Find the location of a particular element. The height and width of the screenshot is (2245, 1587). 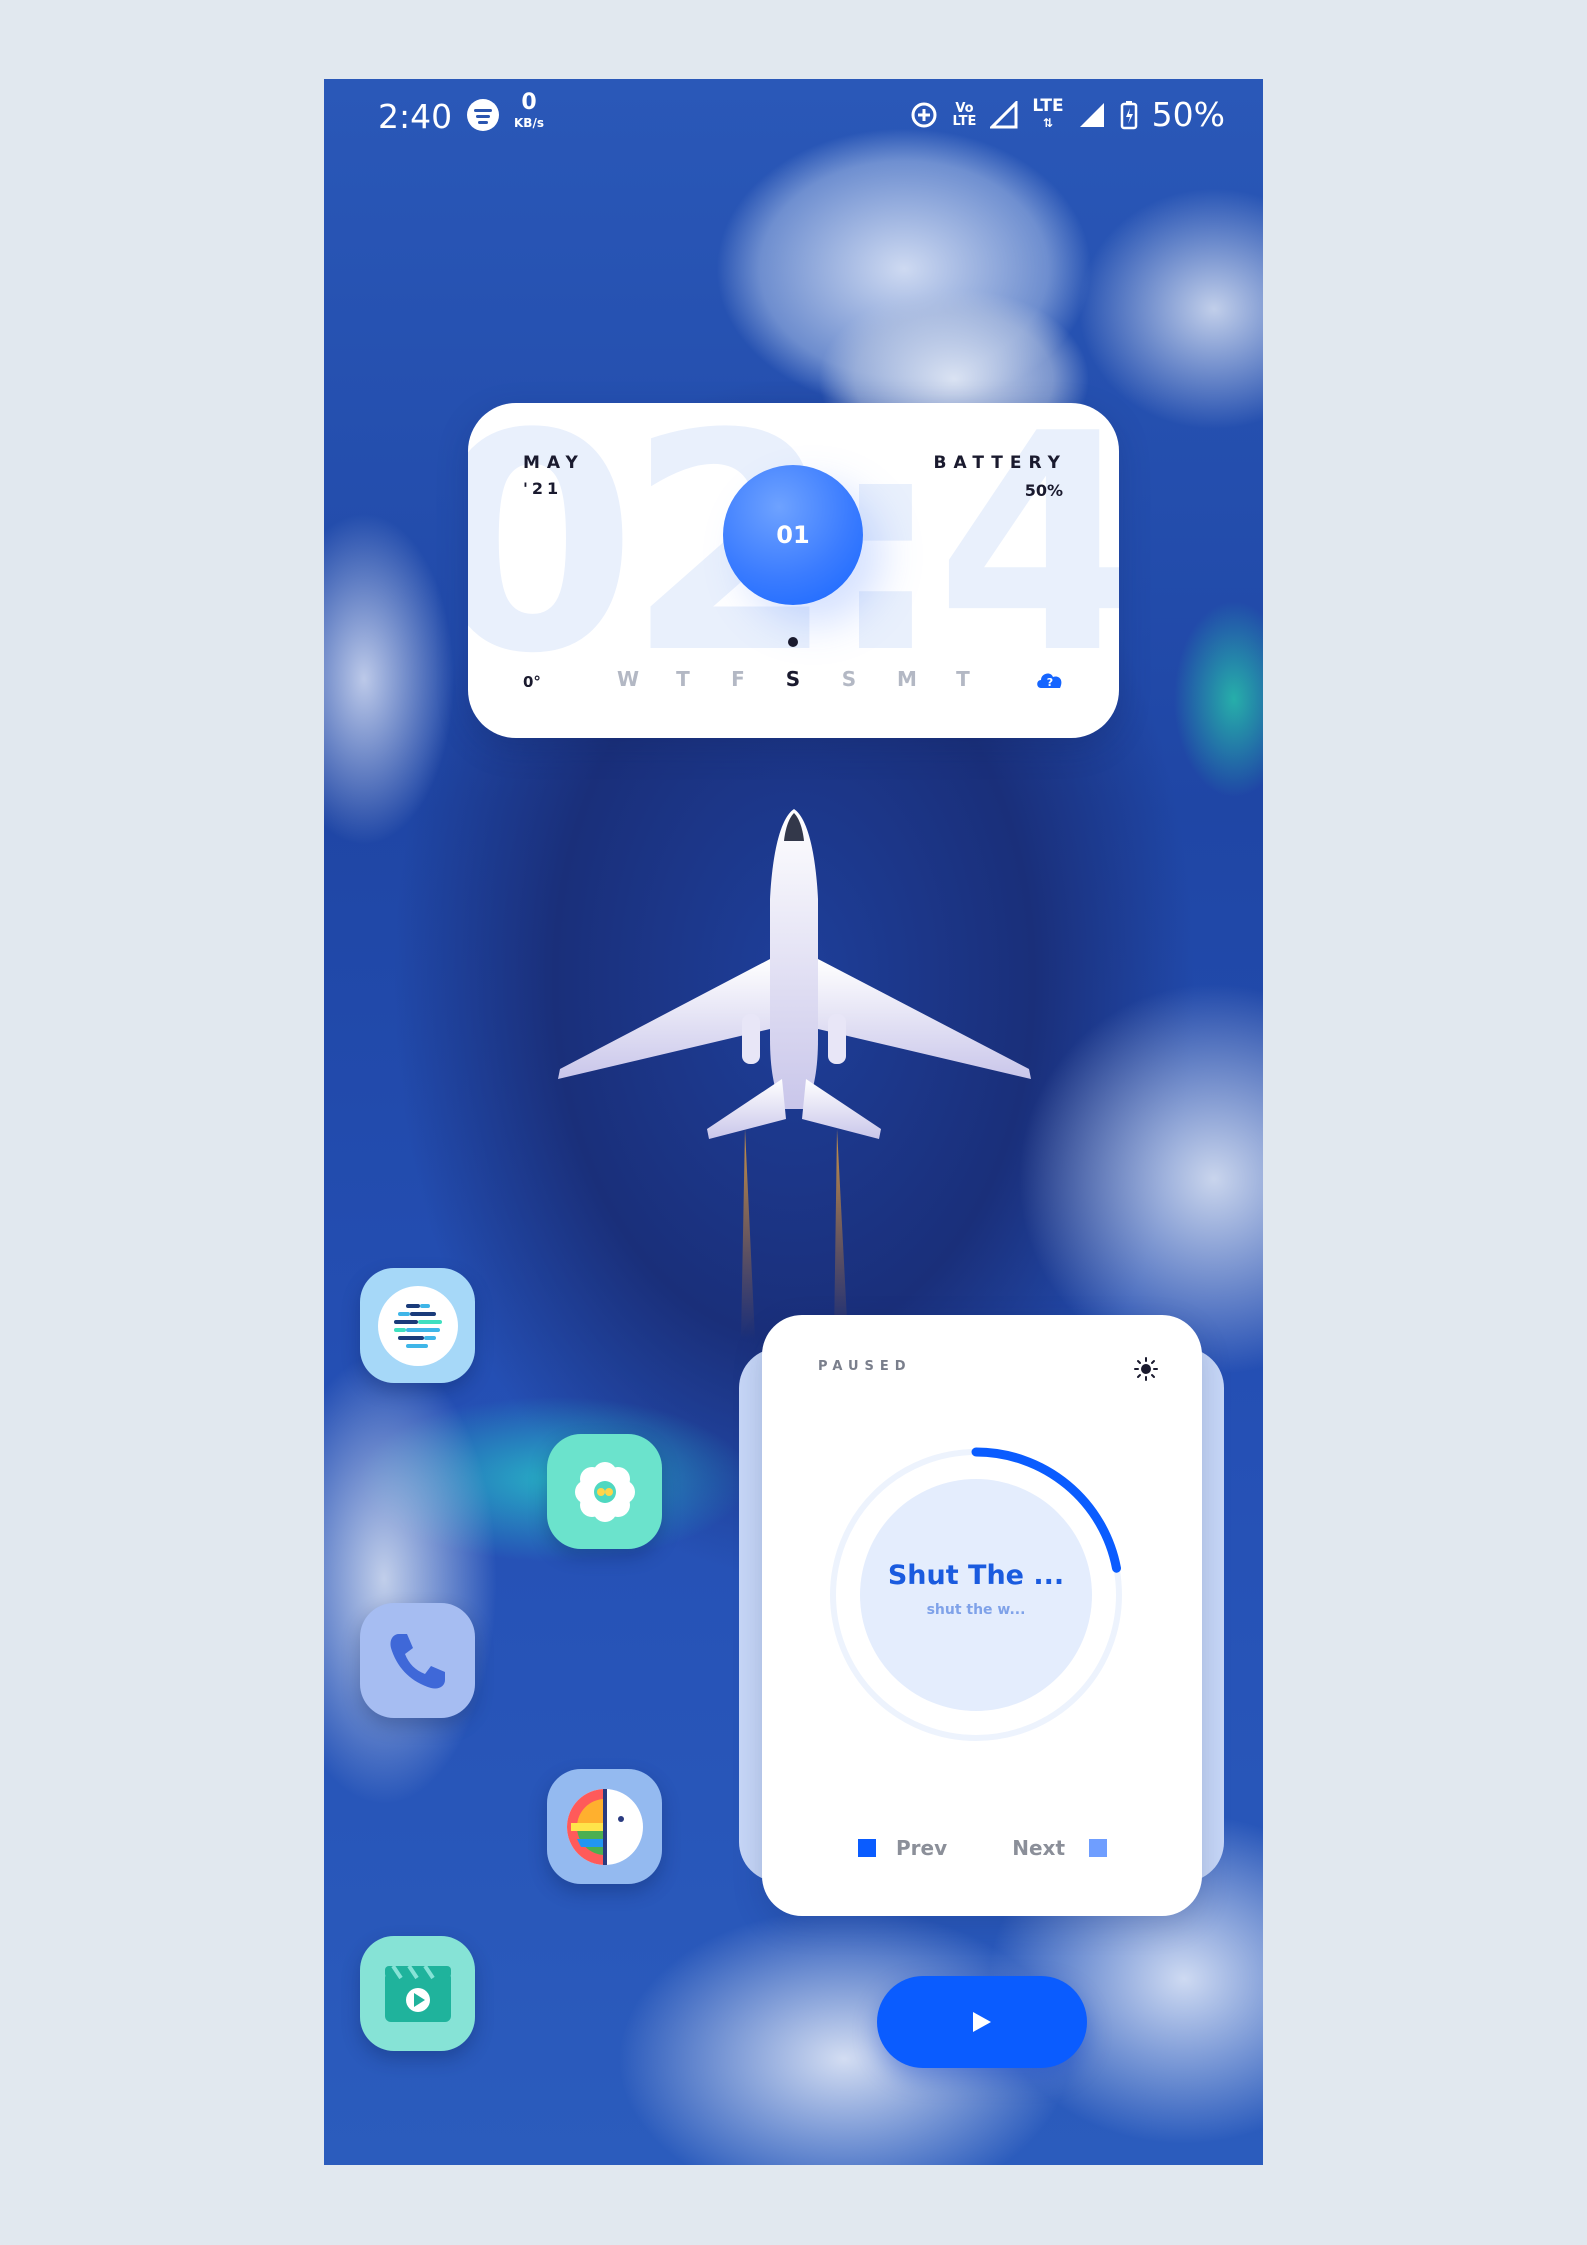

flower-glyph is located at coordinates (604, 1491).